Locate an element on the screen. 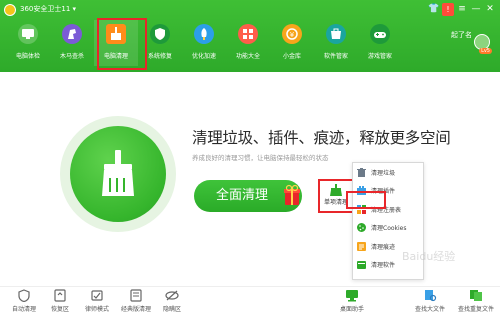  close-button: ✕ is located at coordinates (490, 9).